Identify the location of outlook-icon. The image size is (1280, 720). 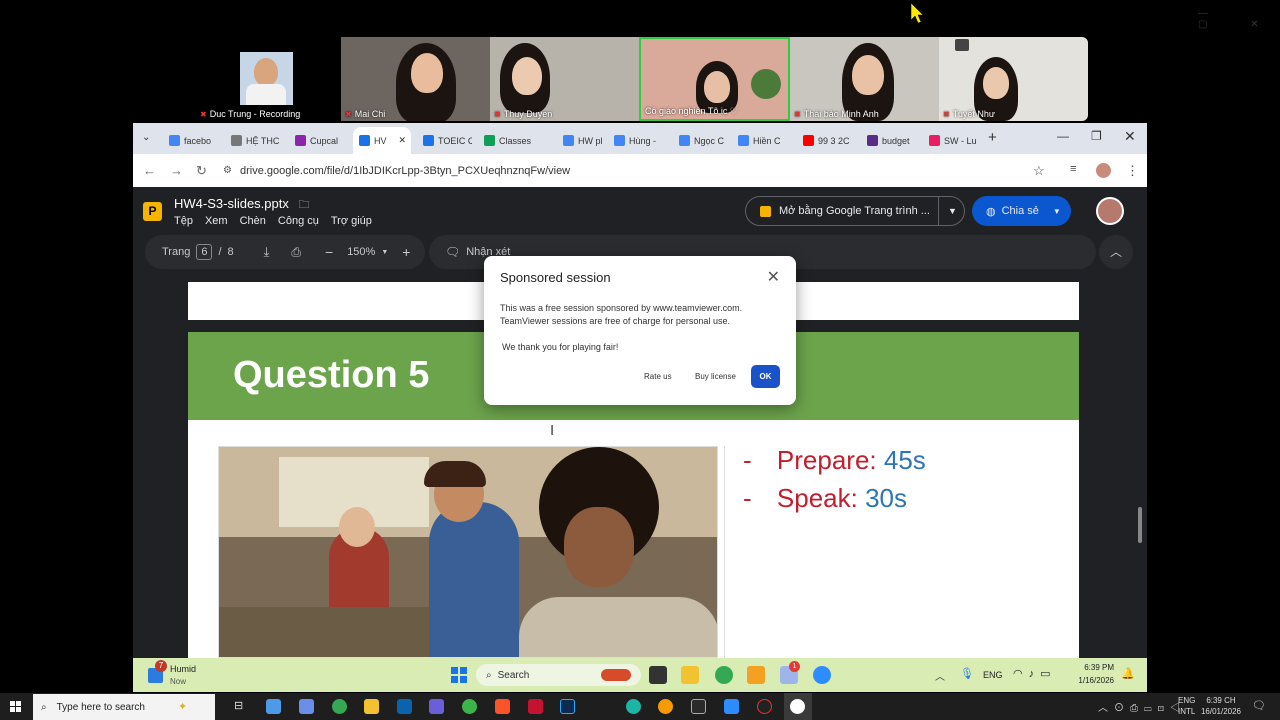
(404, 706).